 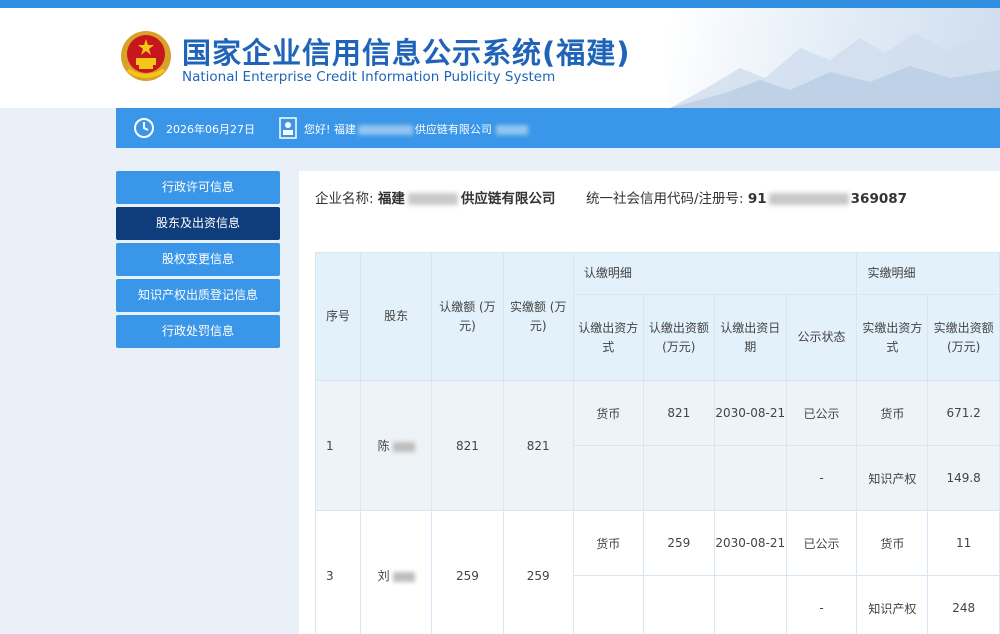 What do you see at coordinates (453, 129) in the screenshot?
I see `greeting-company: 供应链有限公司` at bounding box center [453, 129].